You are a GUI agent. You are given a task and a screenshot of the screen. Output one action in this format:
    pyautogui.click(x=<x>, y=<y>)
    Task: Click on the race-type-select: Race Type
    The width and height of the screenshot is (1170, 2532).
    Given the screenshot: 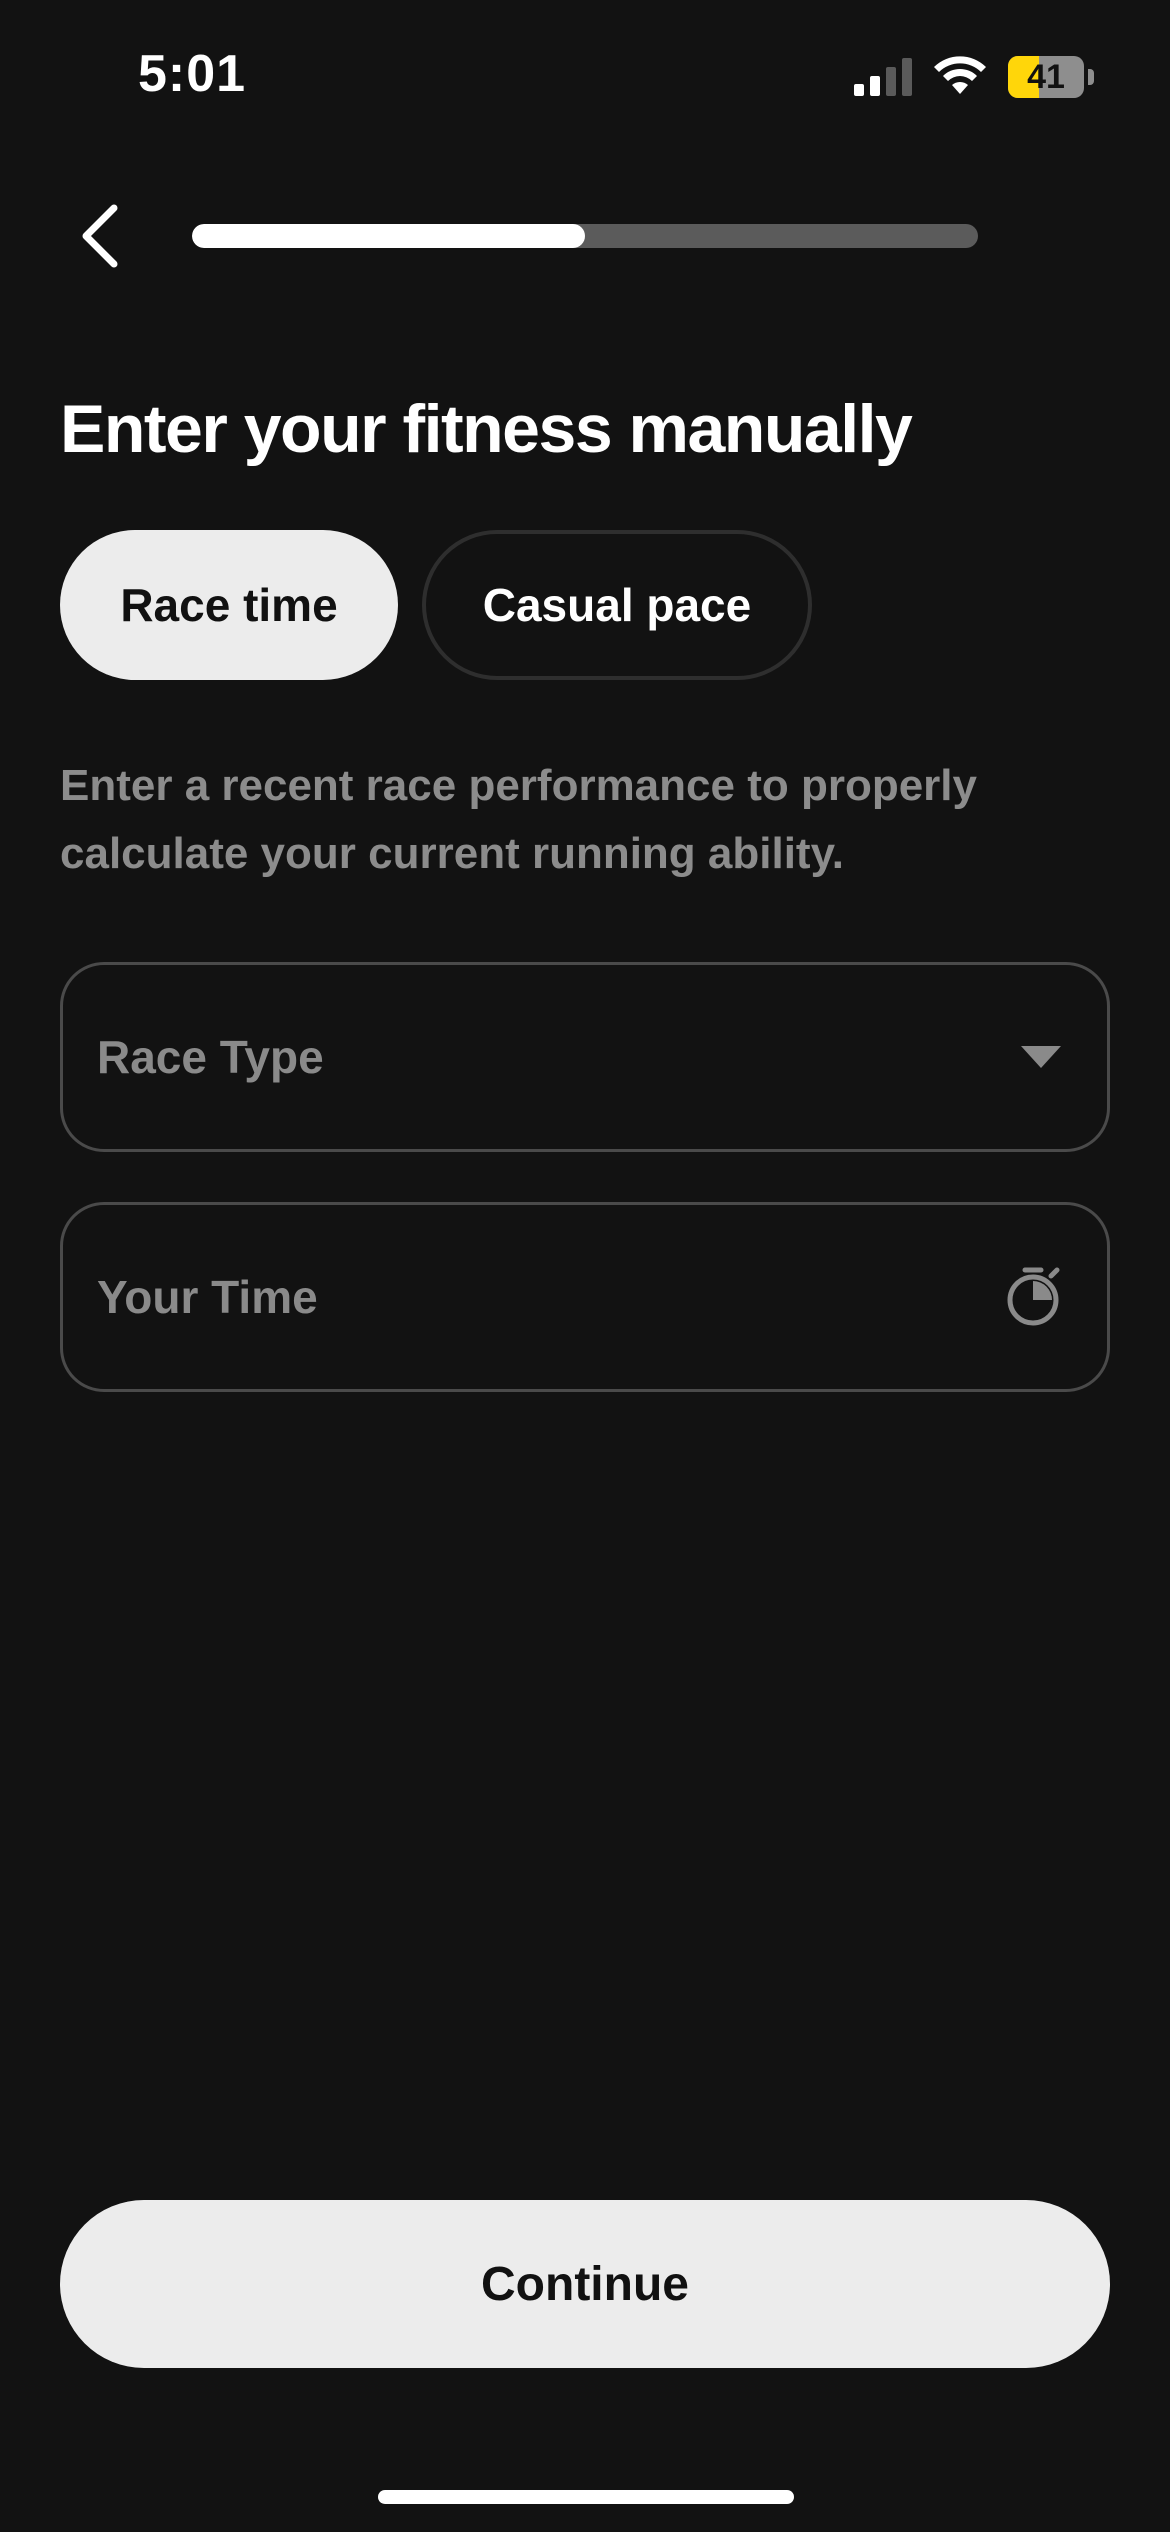 What is the action you would take?
    pyautogui.click(x=585, y=1057)
    